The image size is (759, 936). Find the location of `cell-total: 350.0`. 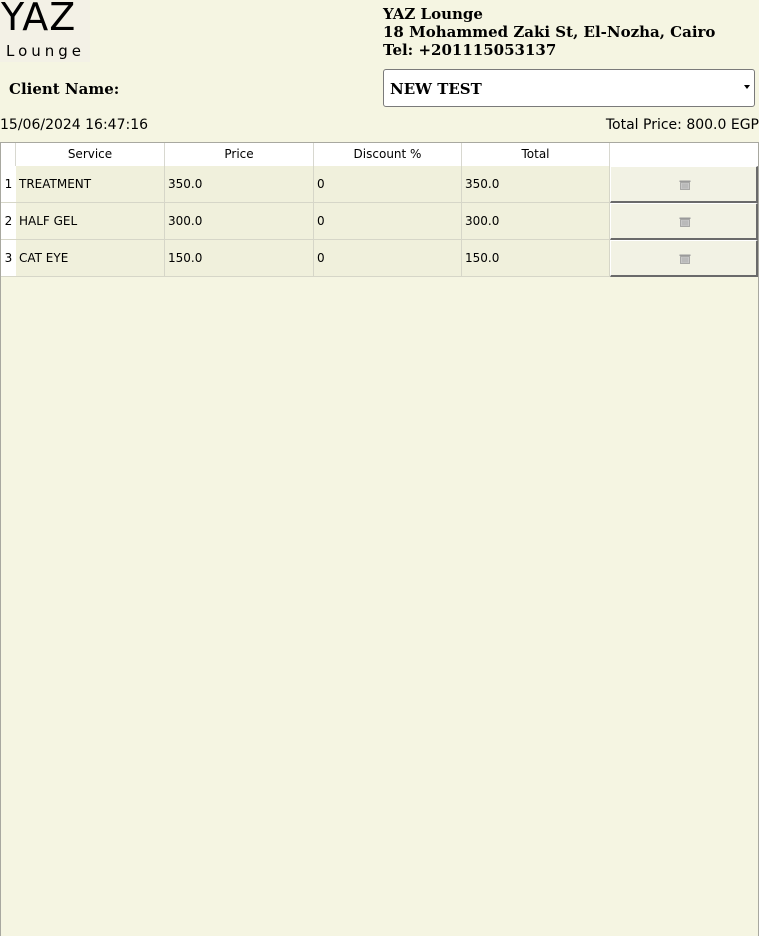

cell-total: 350.0 is located at coordinates (536, 184).